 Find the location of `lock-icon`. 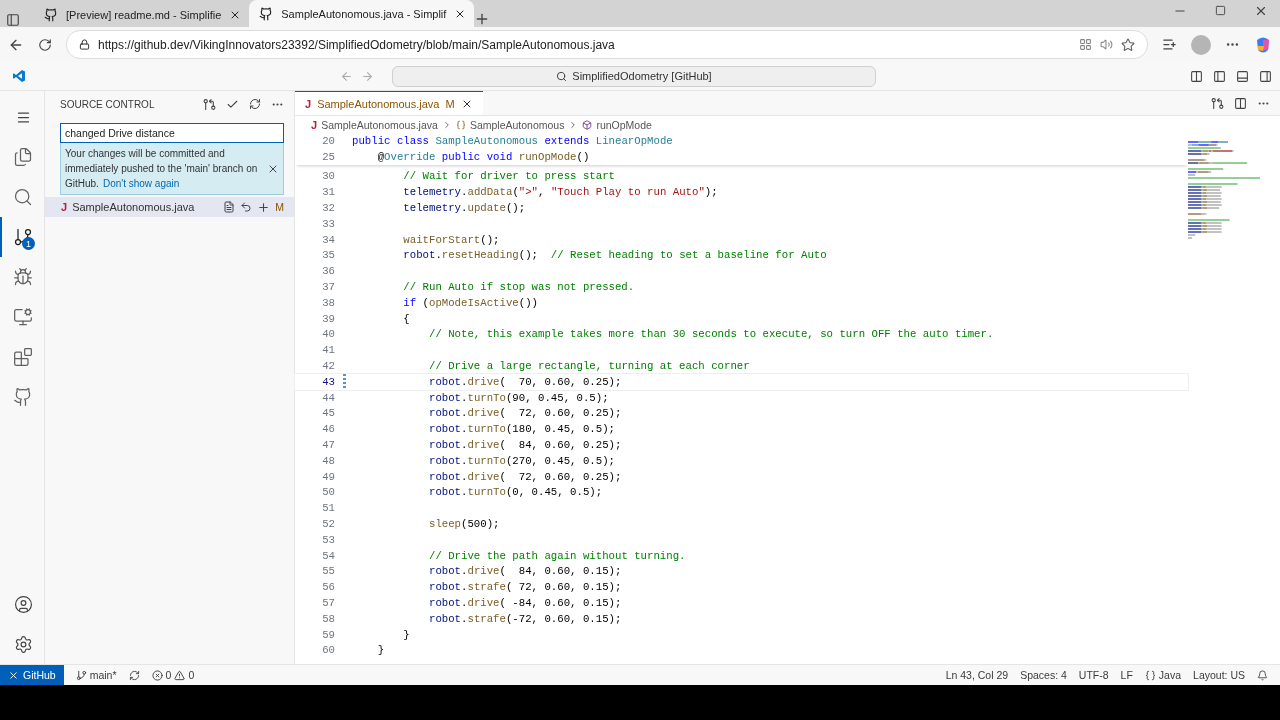

lock-icon is located at coordinates (84, 44).